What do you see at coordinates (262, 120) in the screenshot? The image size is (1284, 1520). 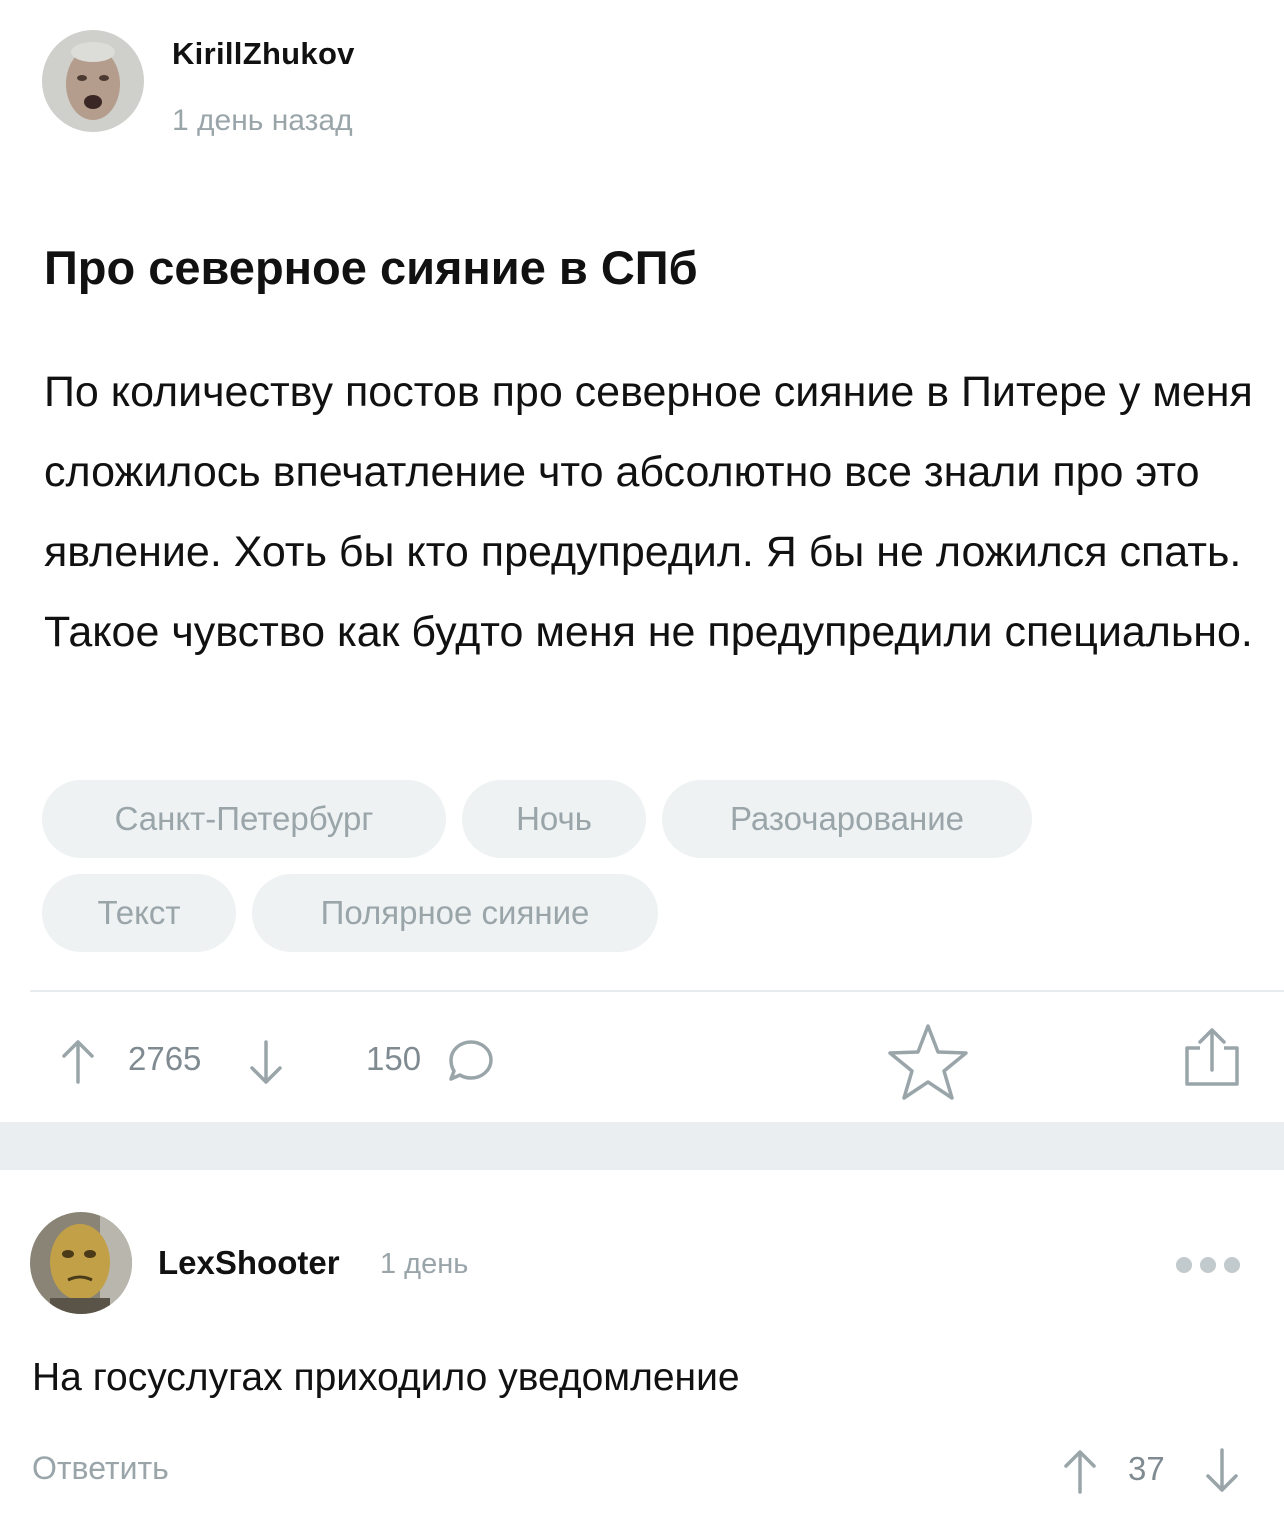 I see `post-timestamp: 1 день назад` at bounding box center [262, 120].